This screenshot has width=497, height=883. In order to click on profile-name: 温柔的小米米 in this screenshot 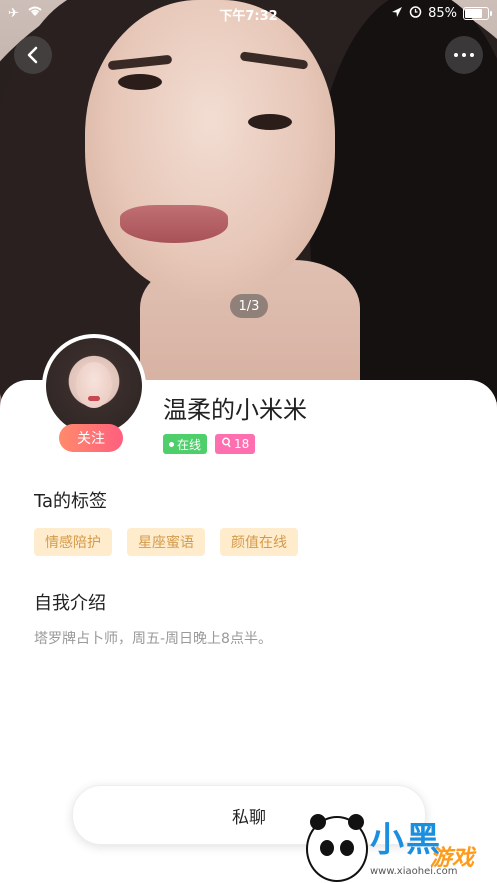, I will do `click(235, 410)`.